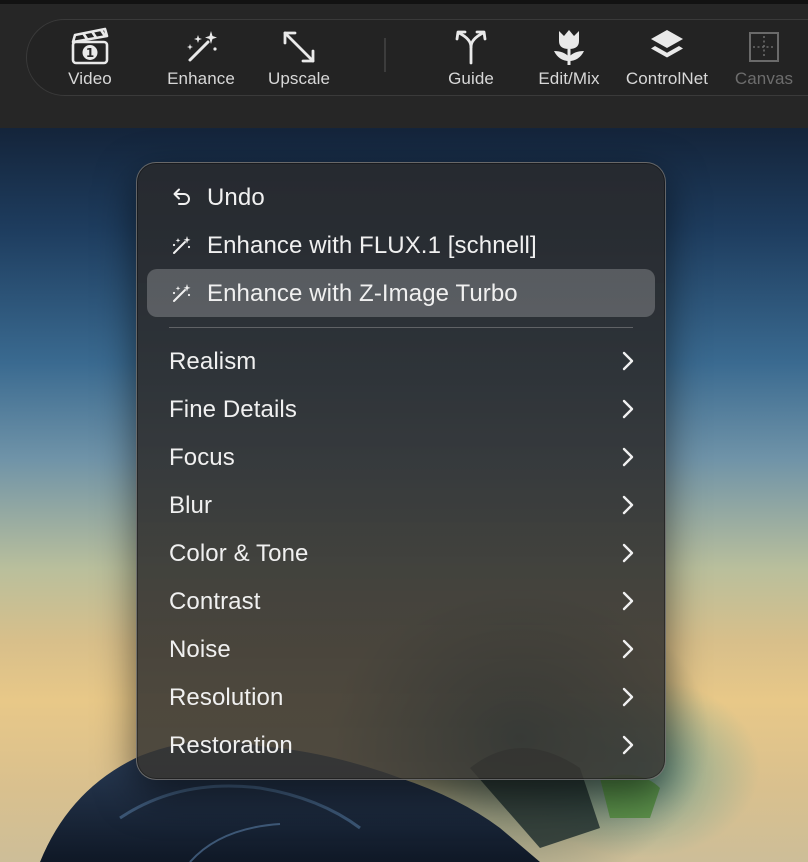  What do you see at coordinates (239, 553) in the screenshot?
I see `submenu-label: Color & Tone` at bounding box center [239, 553].